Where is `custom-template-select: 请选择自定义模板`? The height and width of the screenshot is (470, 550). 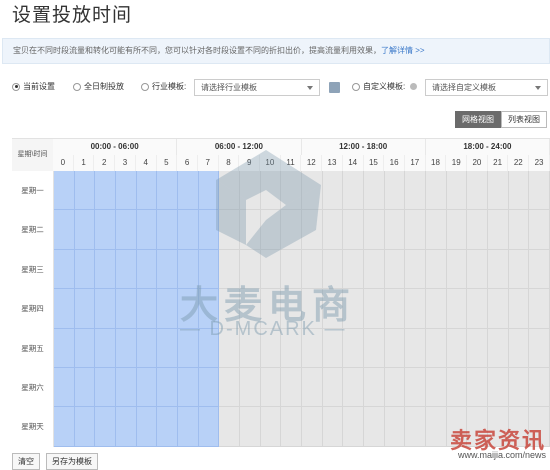
custom-template-select: 请选择自定义模板 is located at coordinates (486, 87).